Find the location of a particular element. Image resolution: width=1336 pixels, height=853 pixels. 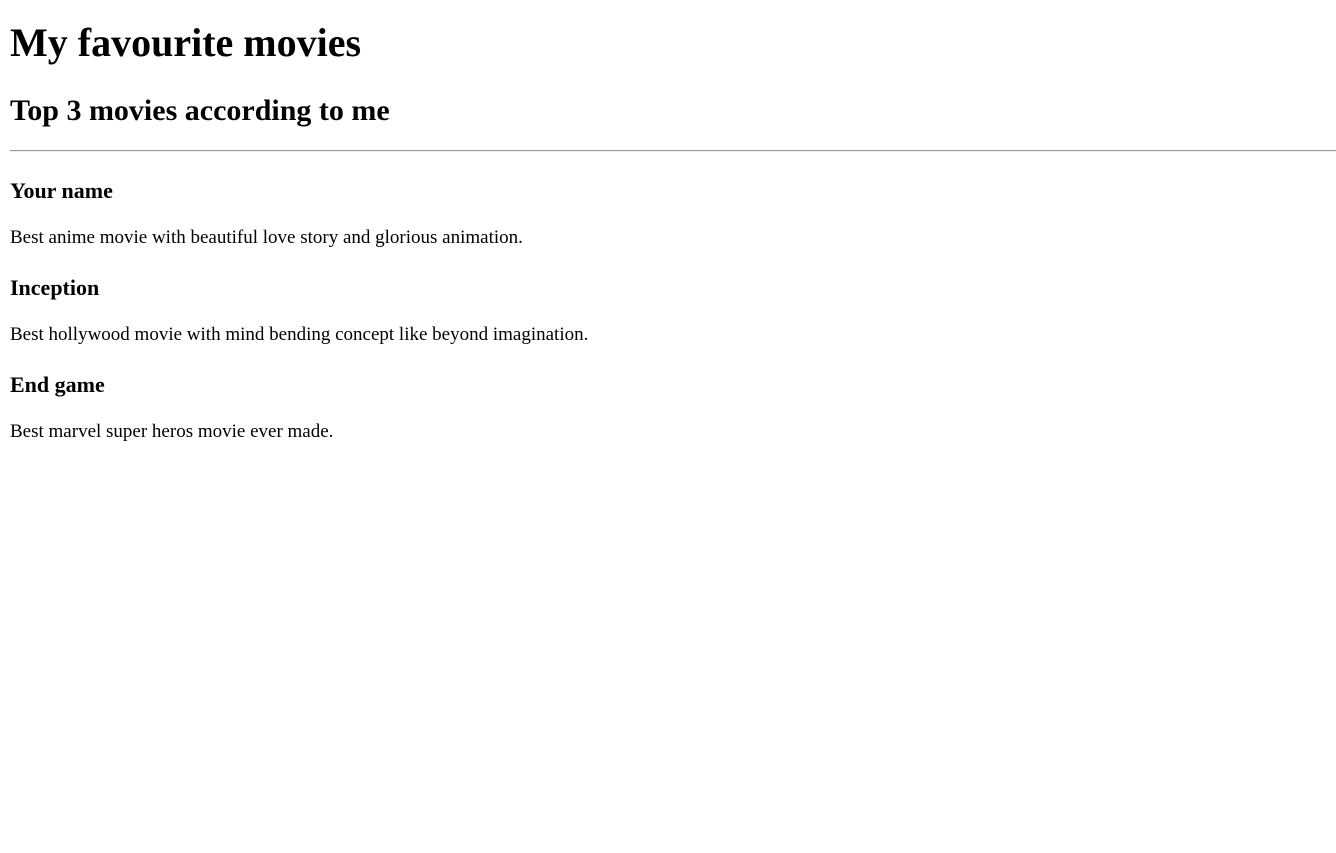

page-subtitle: Top 3 movies according to me is located at coordinates (200, 110).